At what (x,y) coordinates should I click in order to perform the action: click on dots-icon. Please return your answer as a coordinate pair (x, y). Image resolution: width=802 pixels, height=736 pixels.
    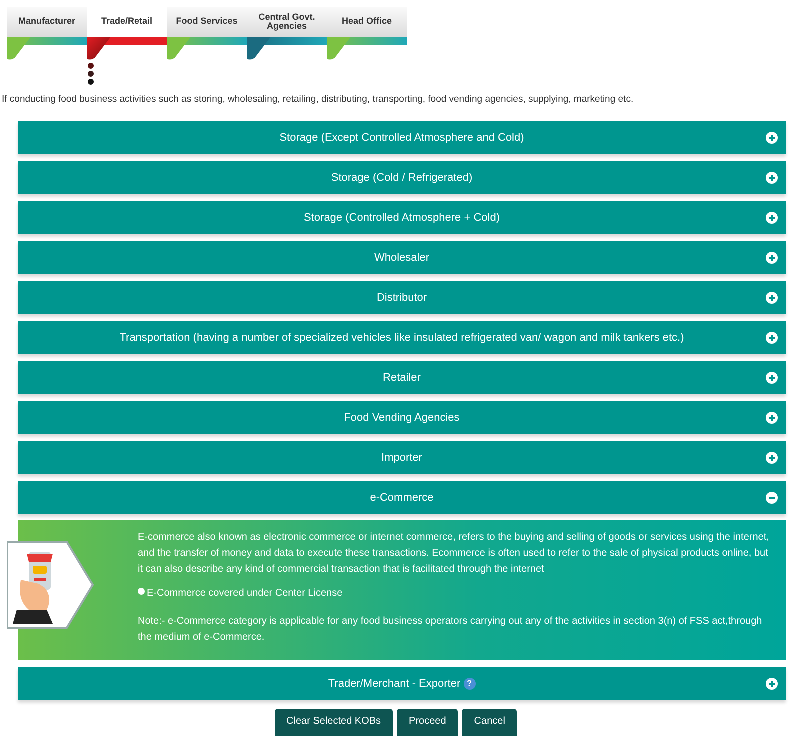
    Looking at the image, I should click on (91, 75).